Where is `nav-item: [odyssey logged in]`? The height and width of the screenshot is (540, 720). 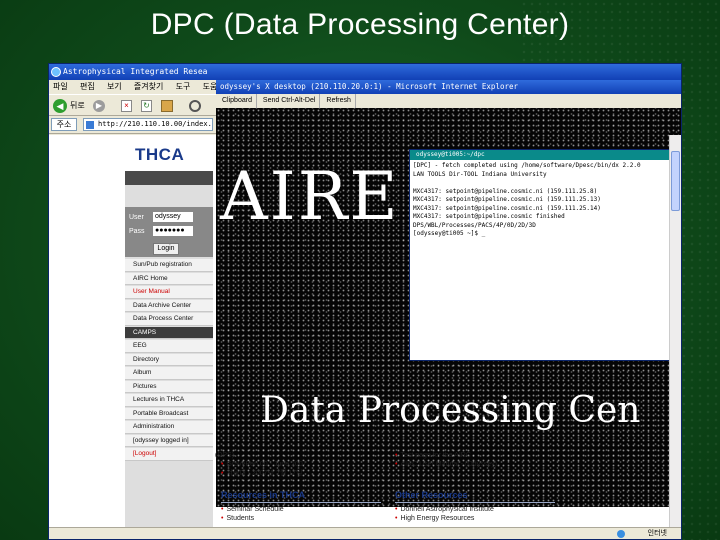 nav-item: [odyssey logged in] is located at coordinates (169, 440).